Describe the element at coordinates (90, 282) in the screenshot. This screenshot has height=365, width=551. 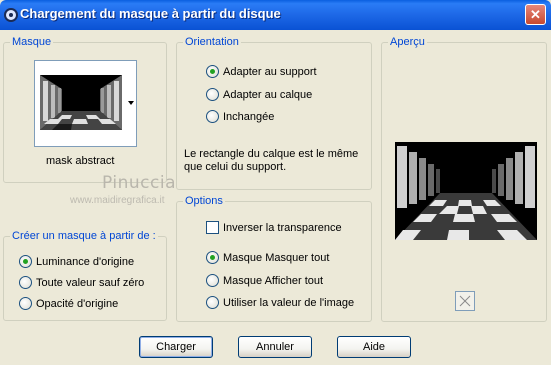
I see `radio-label: Toute valeur sauf zéro` at that location.